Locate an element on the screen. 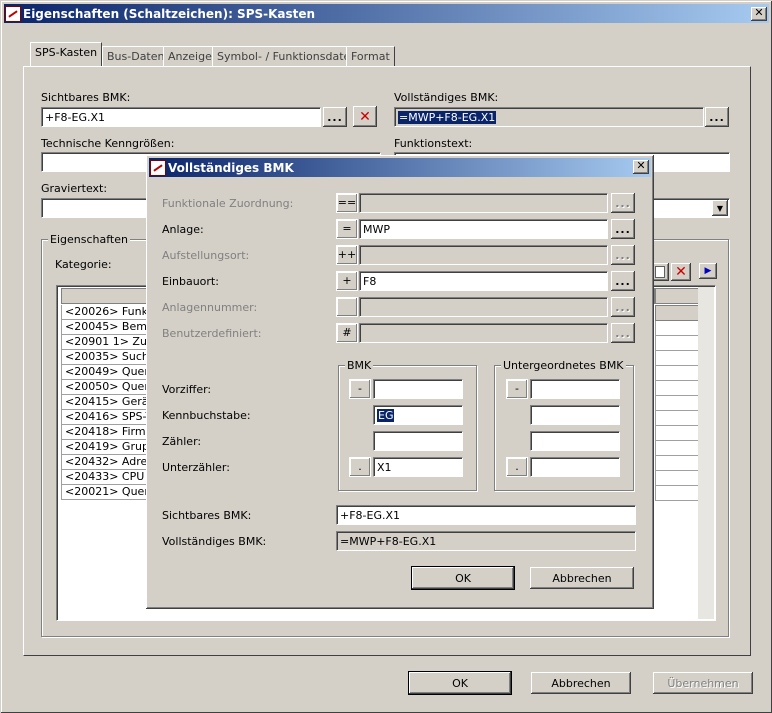 Image resolution: width=772 pixels, height=713 pixels. funktionstext-label: Funktionstext: is located at coordinates (433, 143).